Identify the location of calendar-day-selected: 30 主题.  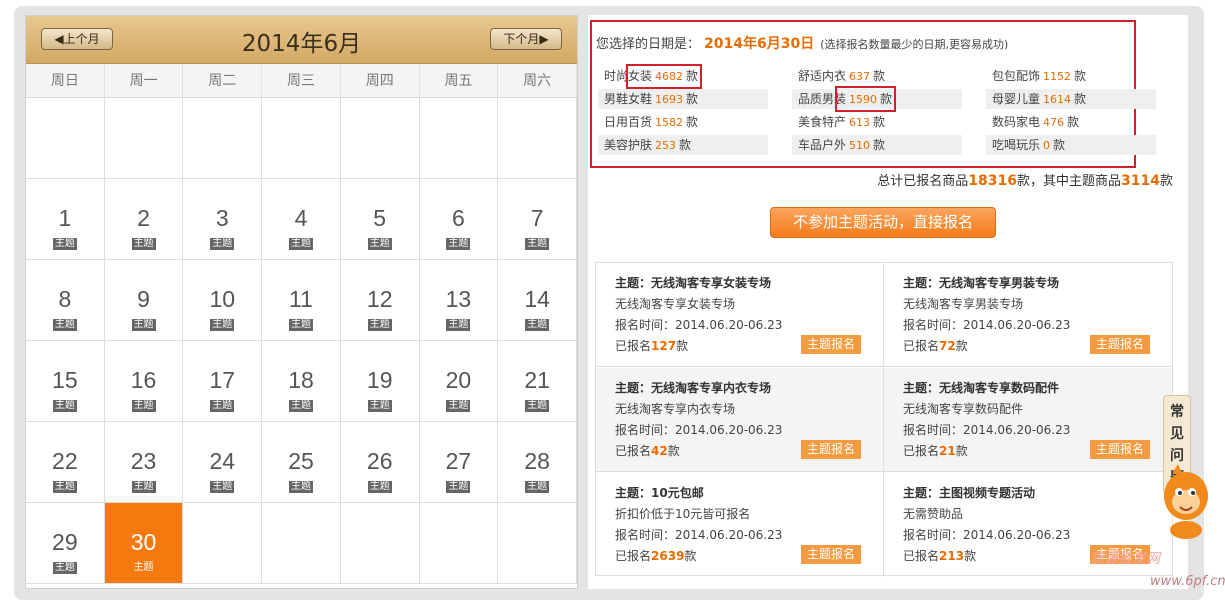
(144, 543).